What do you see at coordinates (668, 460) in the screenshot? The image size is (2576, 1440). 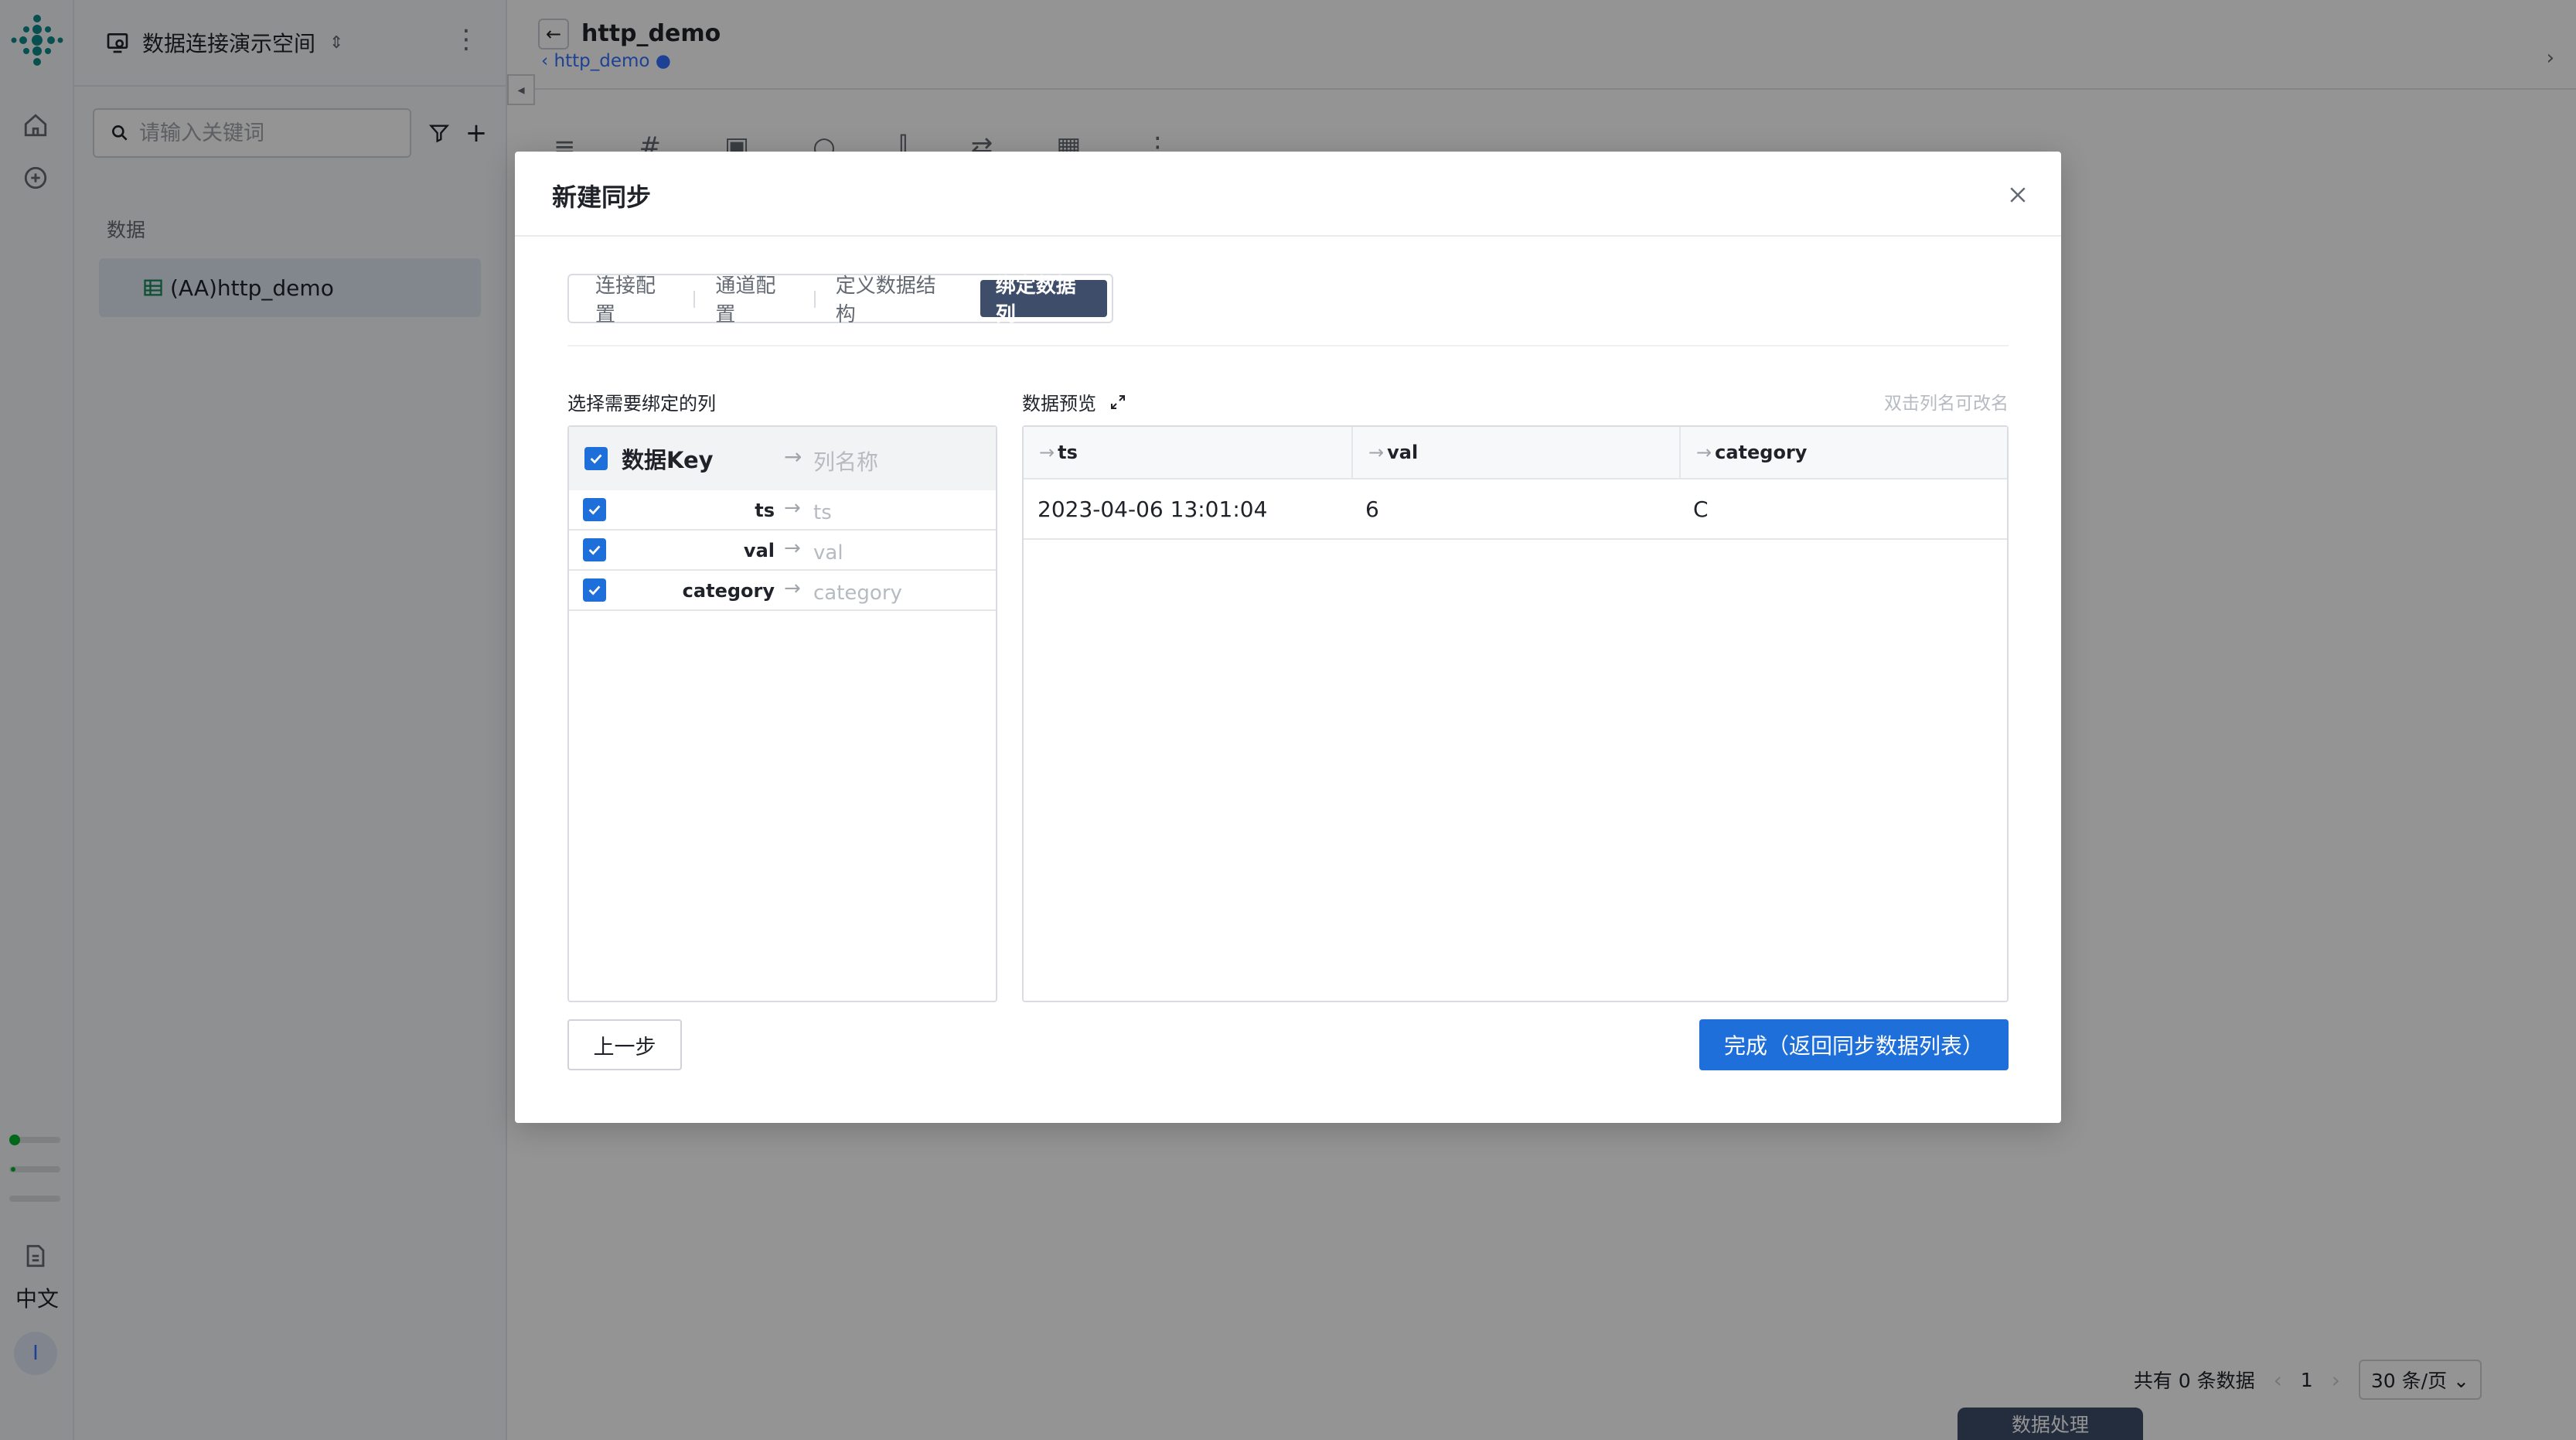 I see `data-key-header: 数据Key` at bounding box center [668, 460].